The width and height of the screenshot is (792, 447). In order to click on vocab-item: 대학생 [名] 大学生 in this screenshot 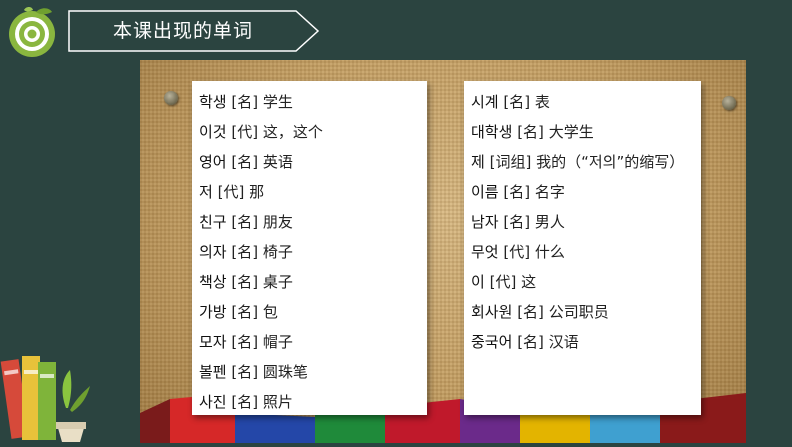, I will do `click(532, 132)`.